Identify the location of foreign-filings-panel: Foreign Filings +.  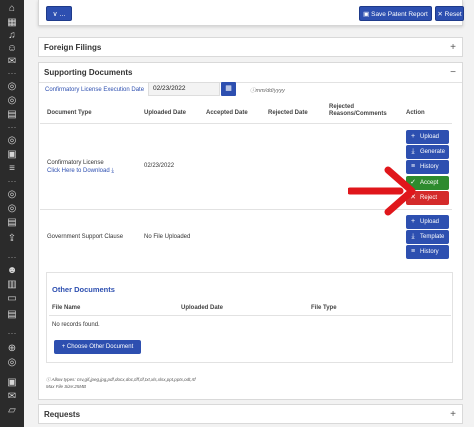
(250, 47).